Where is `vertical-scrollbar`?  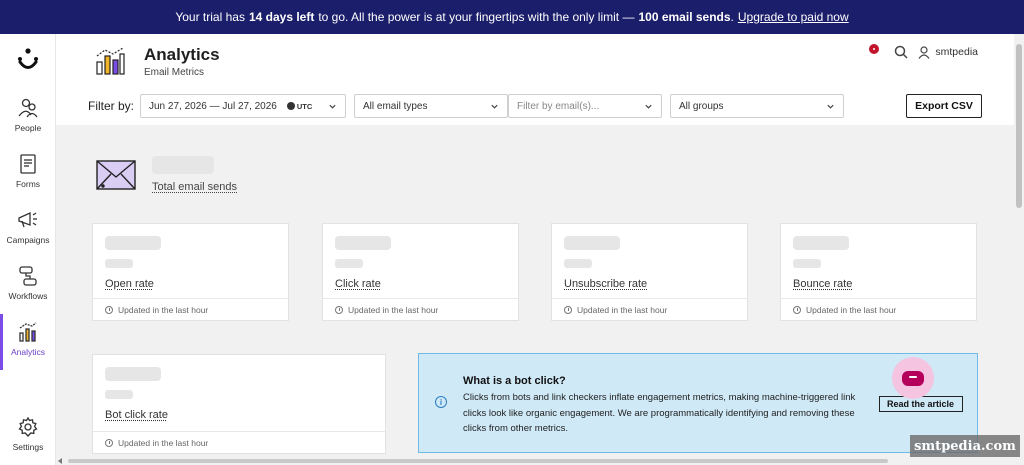 vertical-scrollbar is located at coordinates (1019, 249).